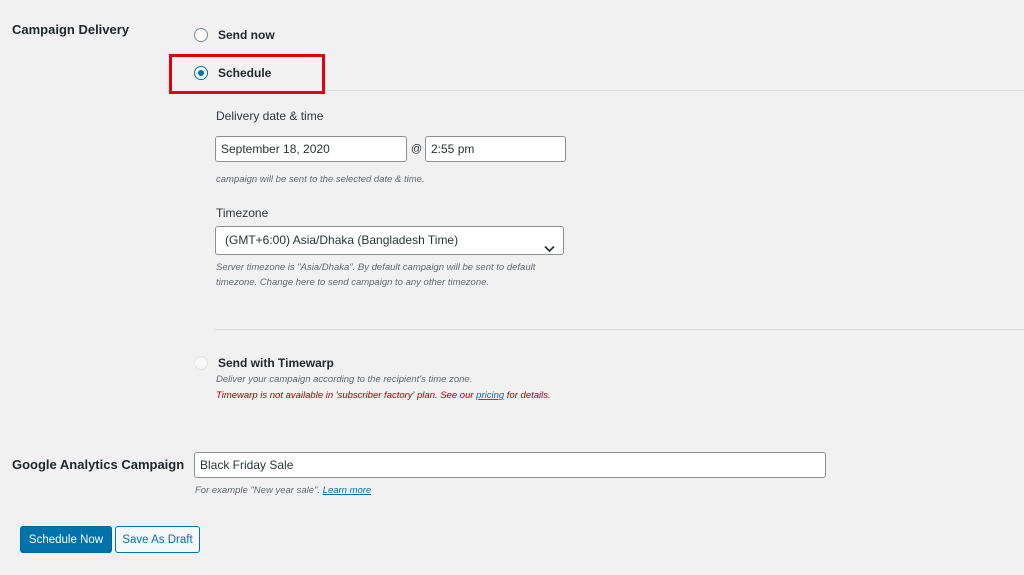 The image size is (1024, 575). I want to click on timezone-select-value: (GMT+6:00) Asia/Dhaka (Bangladesh Time), so click(342, 240).